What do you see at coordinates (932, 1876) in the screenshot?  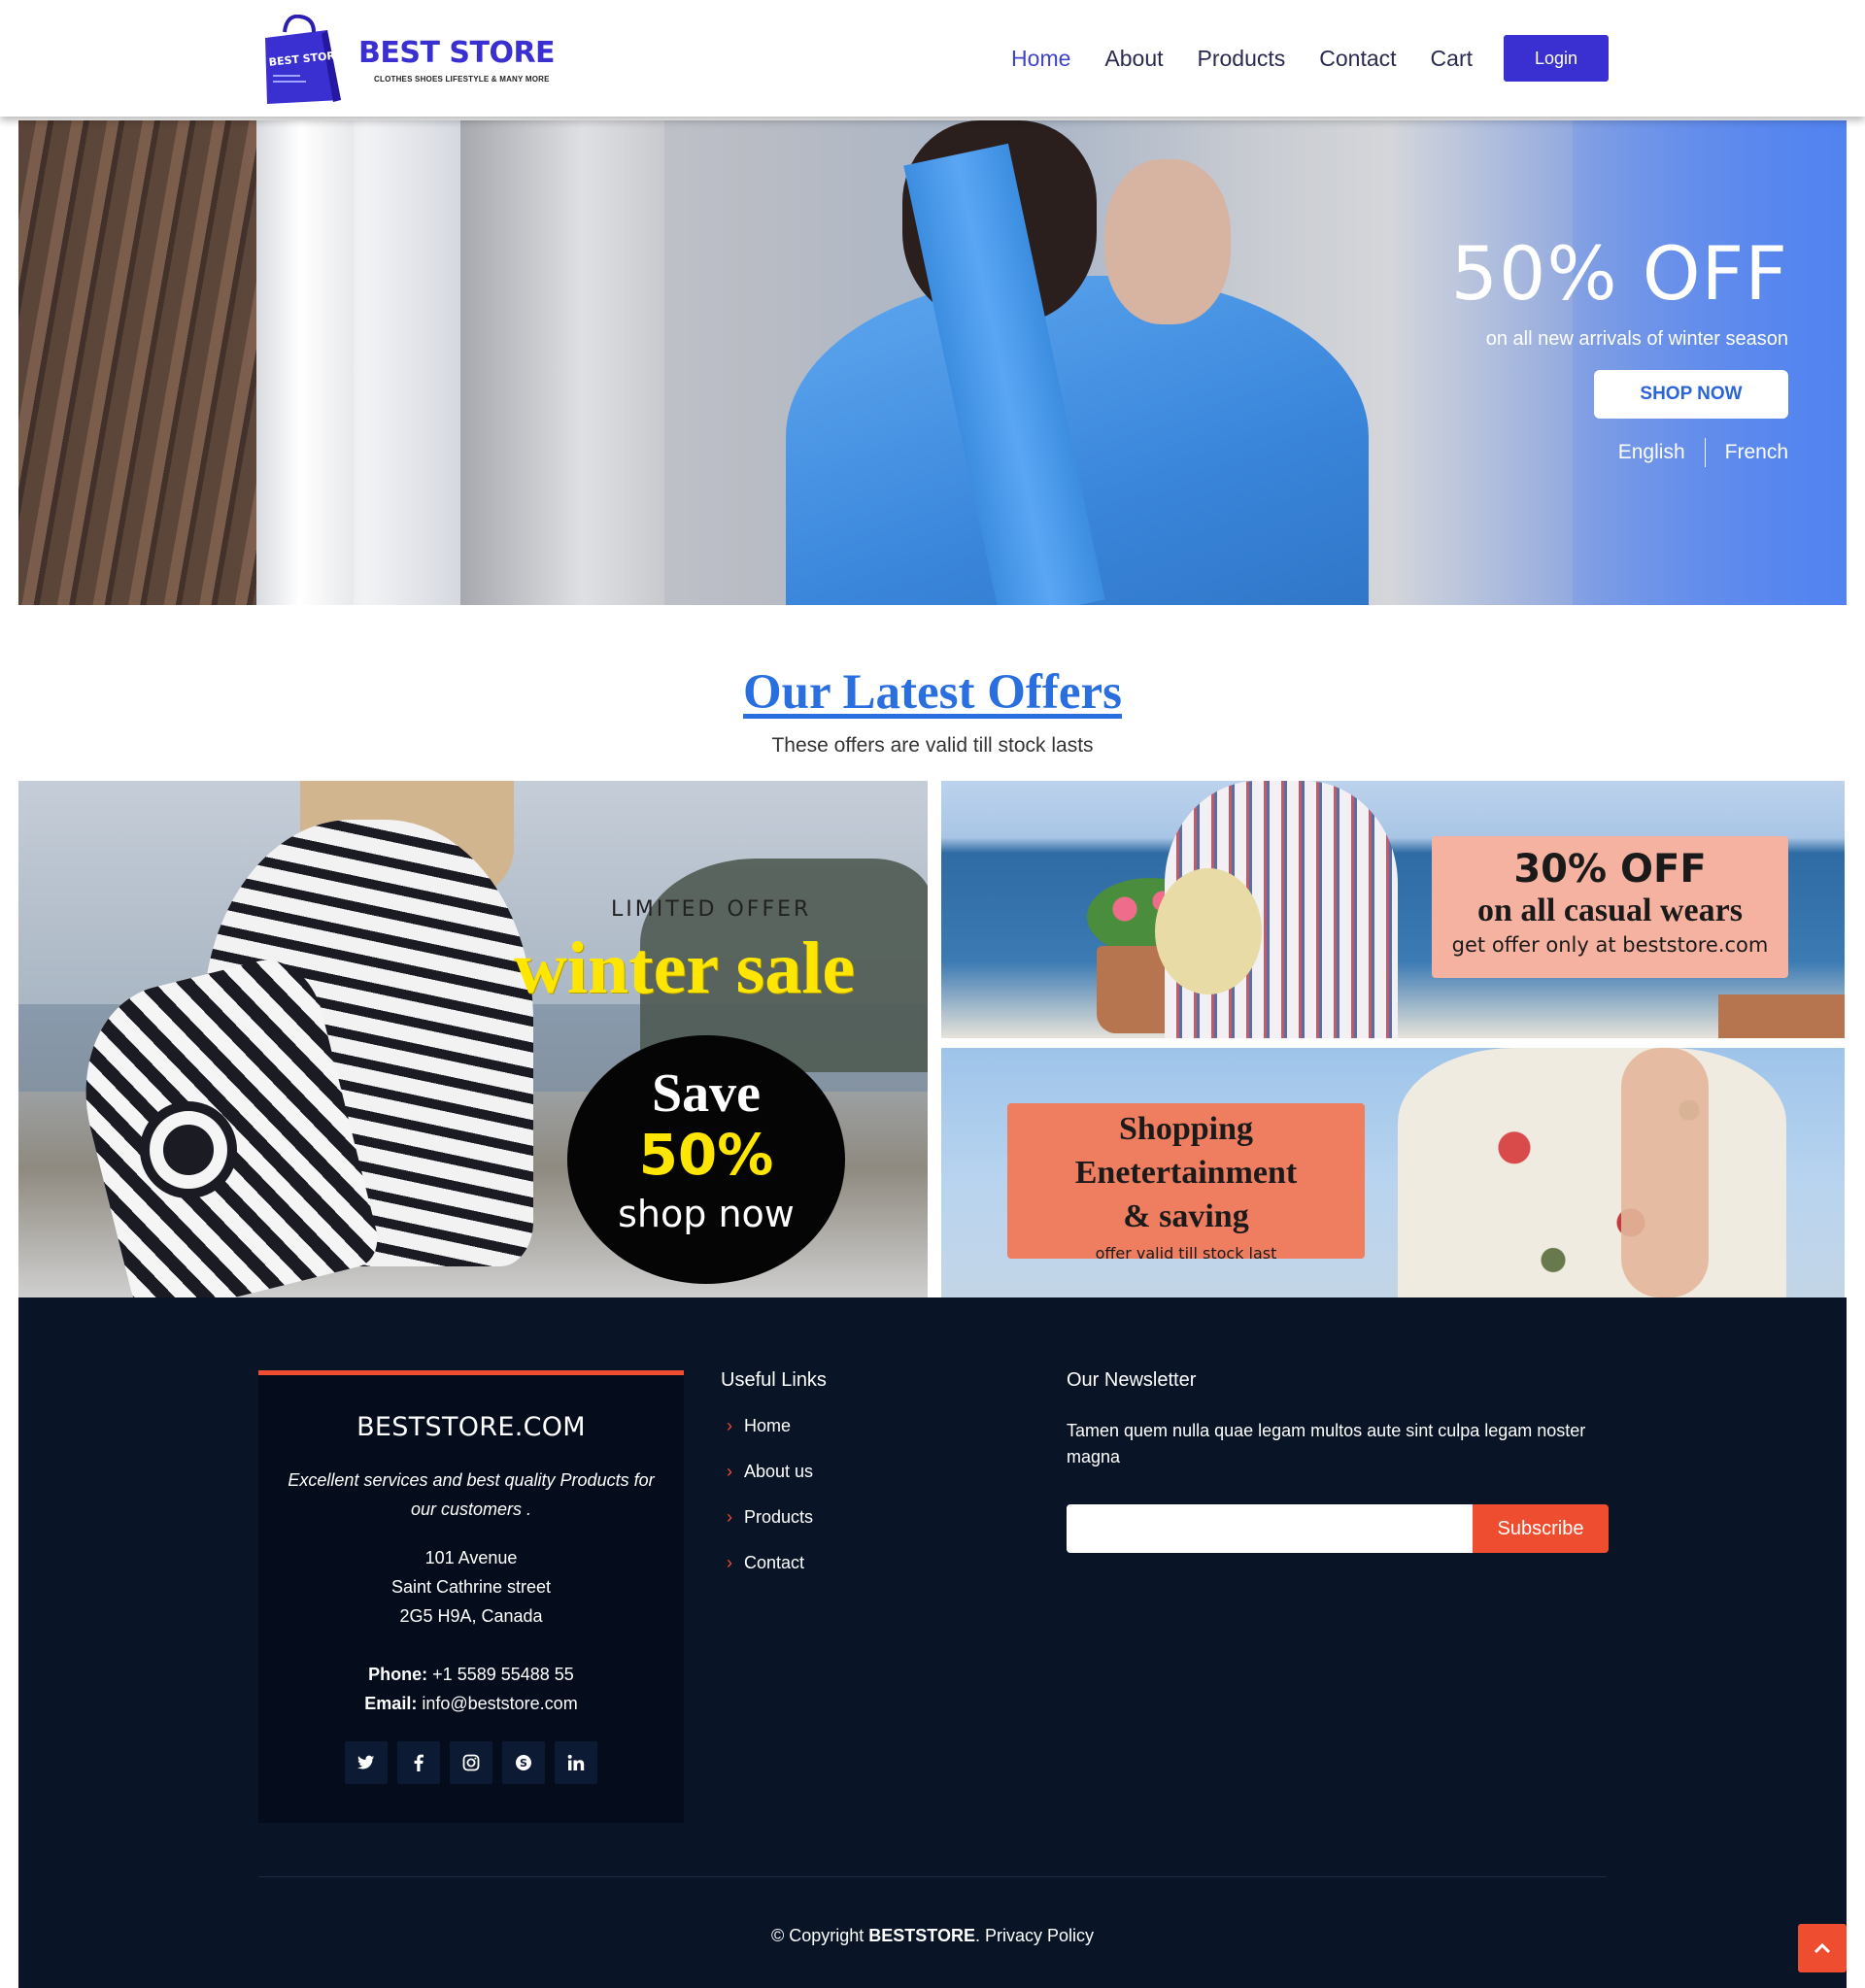 I see `footer-divider` at bounding box center [932, 1876].